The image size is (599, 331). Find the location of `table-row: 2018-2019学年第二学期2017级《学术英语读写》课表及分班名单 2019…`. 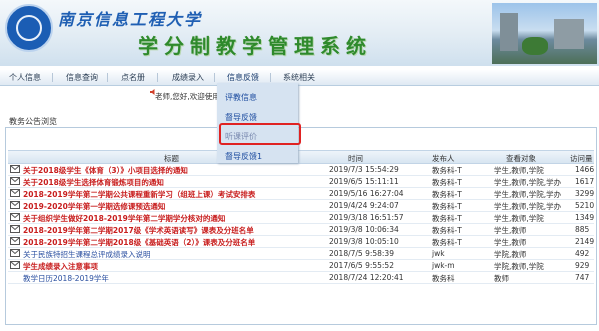

table-row: 2018-2019学年第二学期2017级《学术英语读写》课表及分班名单 2019… is located at coordinates (301, 230).